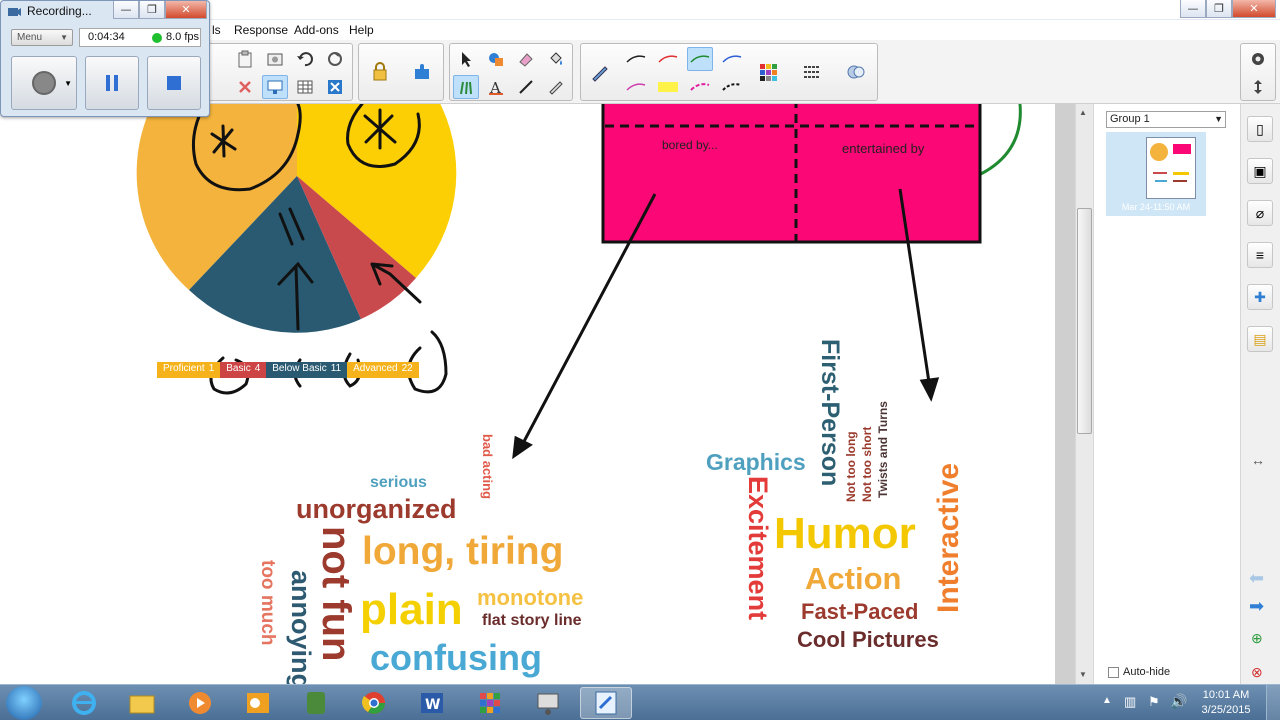 This screenshot has height=720, width=1280. Describe the element at coordinates (305, 59) in the screenshot. I see `undo-icon` at that location.